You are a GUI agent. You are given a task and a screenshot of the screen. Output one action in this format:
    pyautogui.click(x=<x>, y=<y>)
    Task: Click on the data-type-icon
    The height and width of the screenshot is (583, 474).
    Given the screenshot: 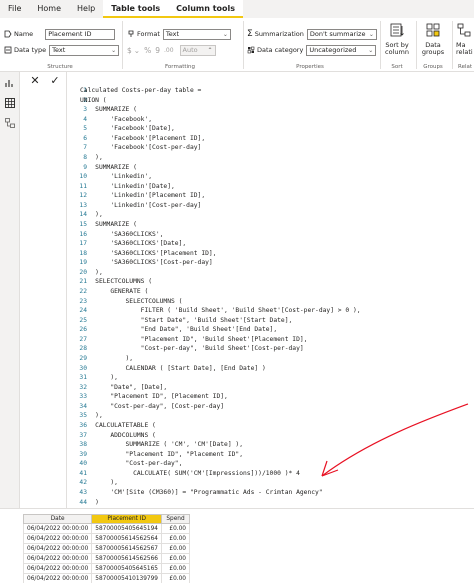 What is the action you would take?
    pyautogui.click(x=8, y=50)
    